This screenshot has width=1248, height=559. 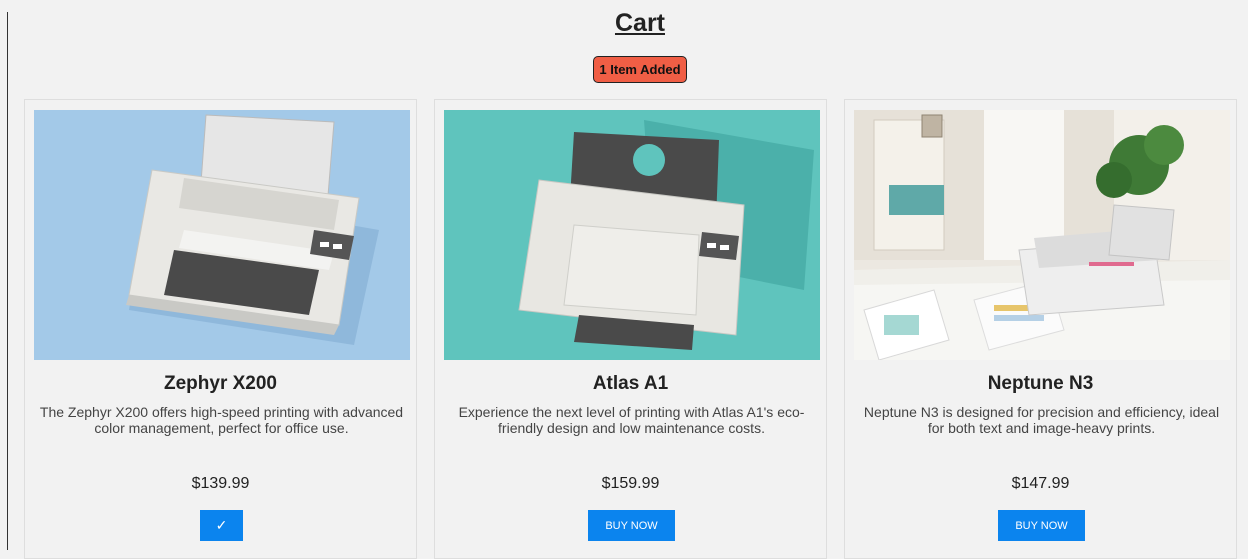 What do you see at coordinates (222, 235) in the screenshot?
I see `product-image-zephyr` at bounding box center [222, 235].